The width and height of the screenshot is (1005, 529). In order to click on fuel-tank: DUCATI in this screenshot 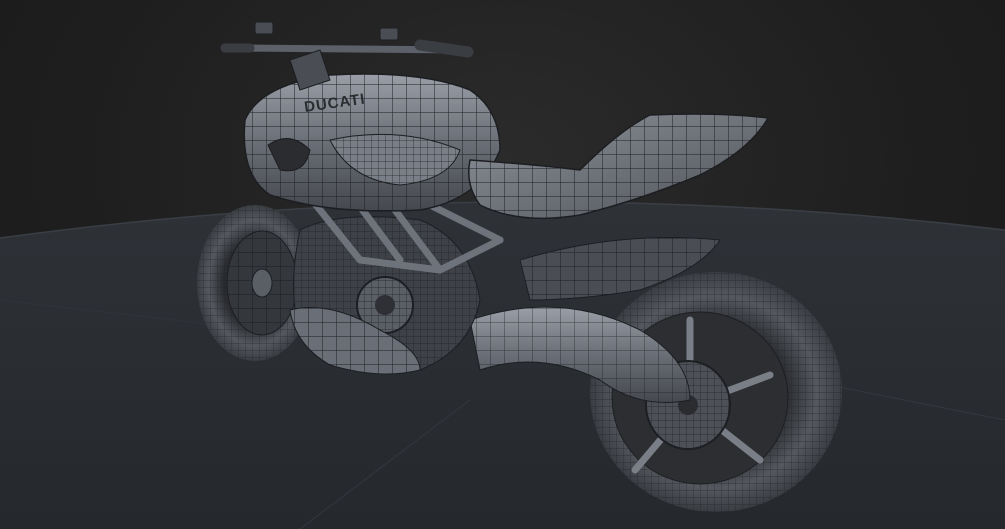, I will do `click(372, 142)`.